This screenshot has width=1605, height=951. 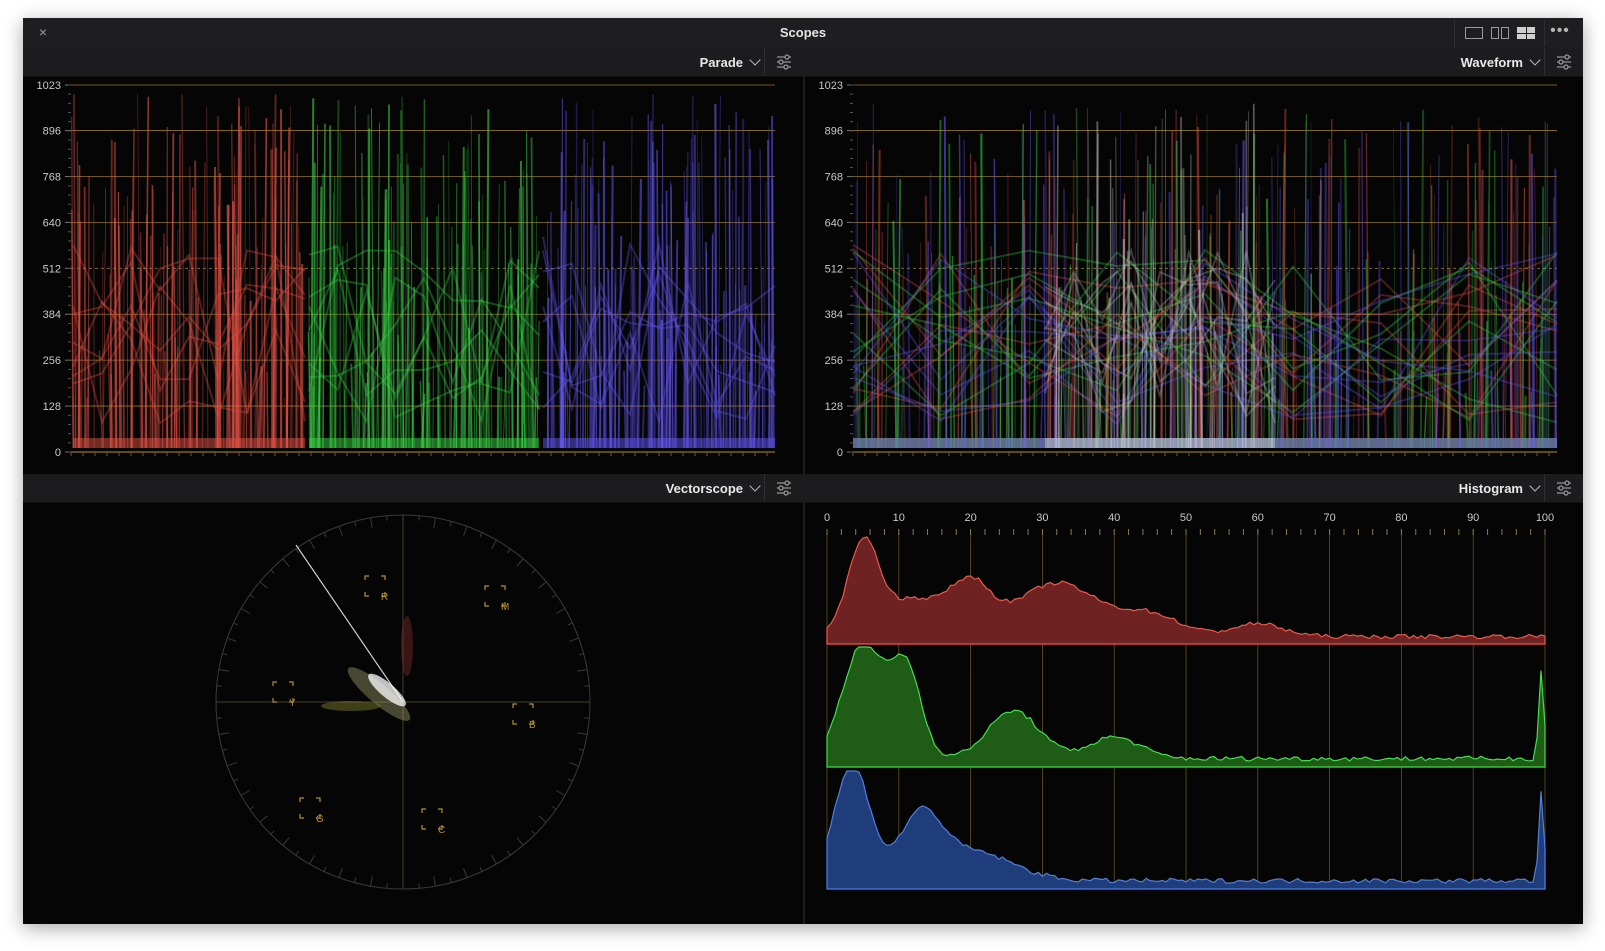 I want to click on target-box: M, so click(x=496, y=599).